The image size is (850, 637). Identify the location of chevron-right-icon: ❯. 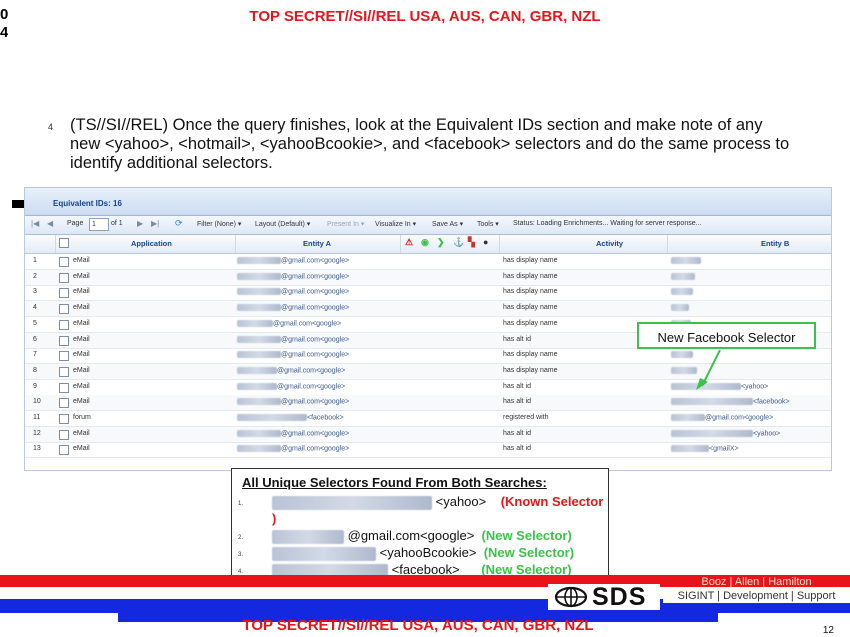
(441, 242).